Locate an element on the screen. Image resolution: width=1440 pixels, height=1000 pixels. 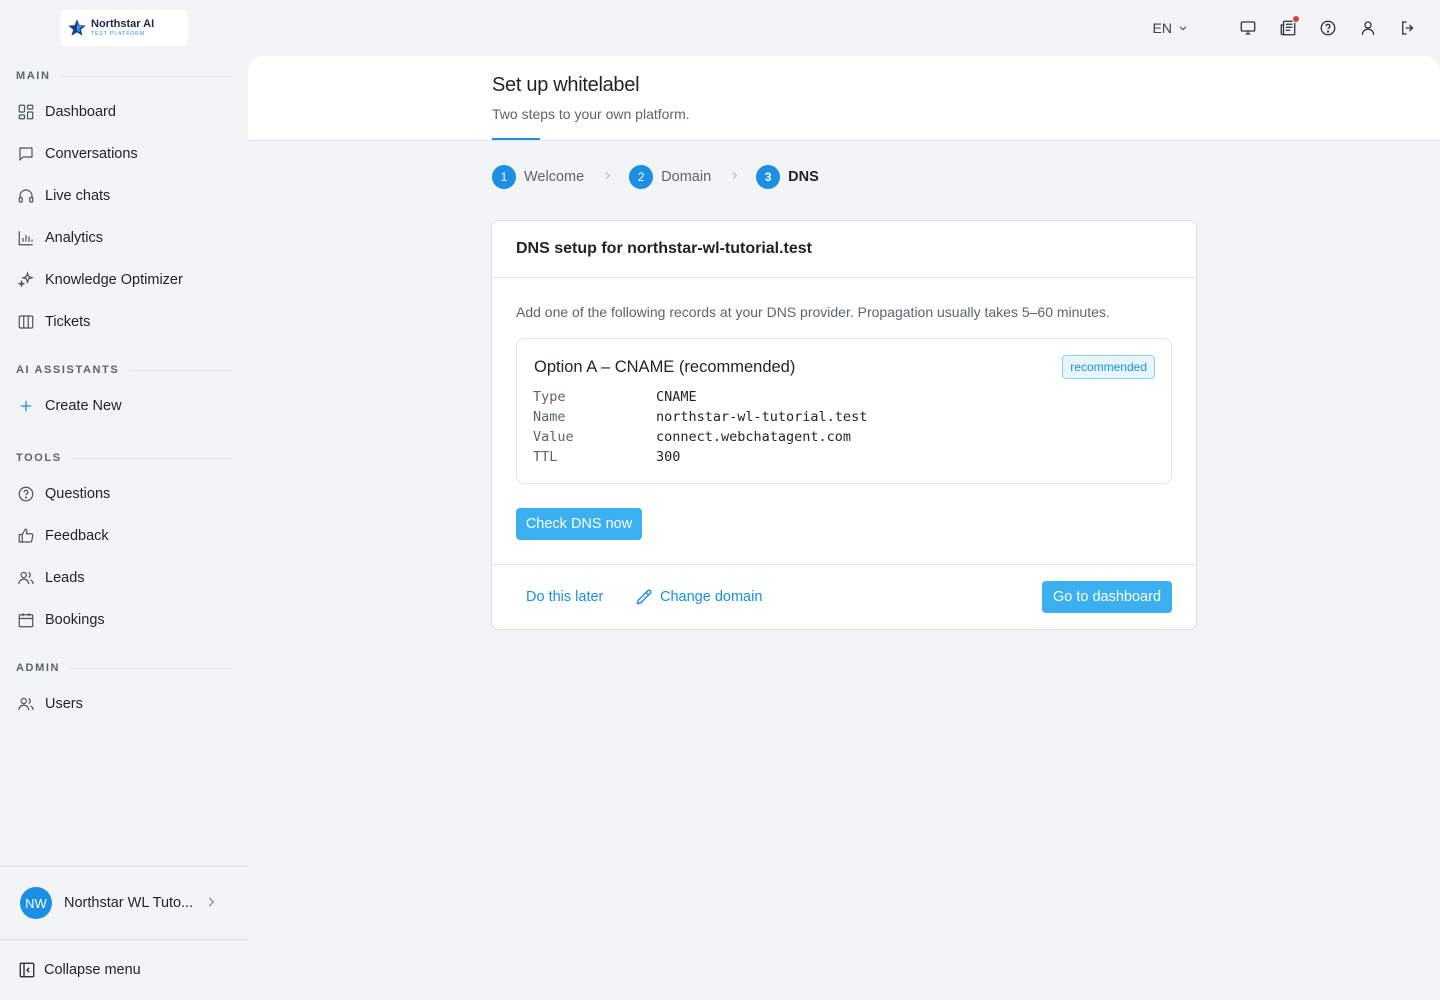
do-this-later-link: Do this later is located at coordinates (564, 597).